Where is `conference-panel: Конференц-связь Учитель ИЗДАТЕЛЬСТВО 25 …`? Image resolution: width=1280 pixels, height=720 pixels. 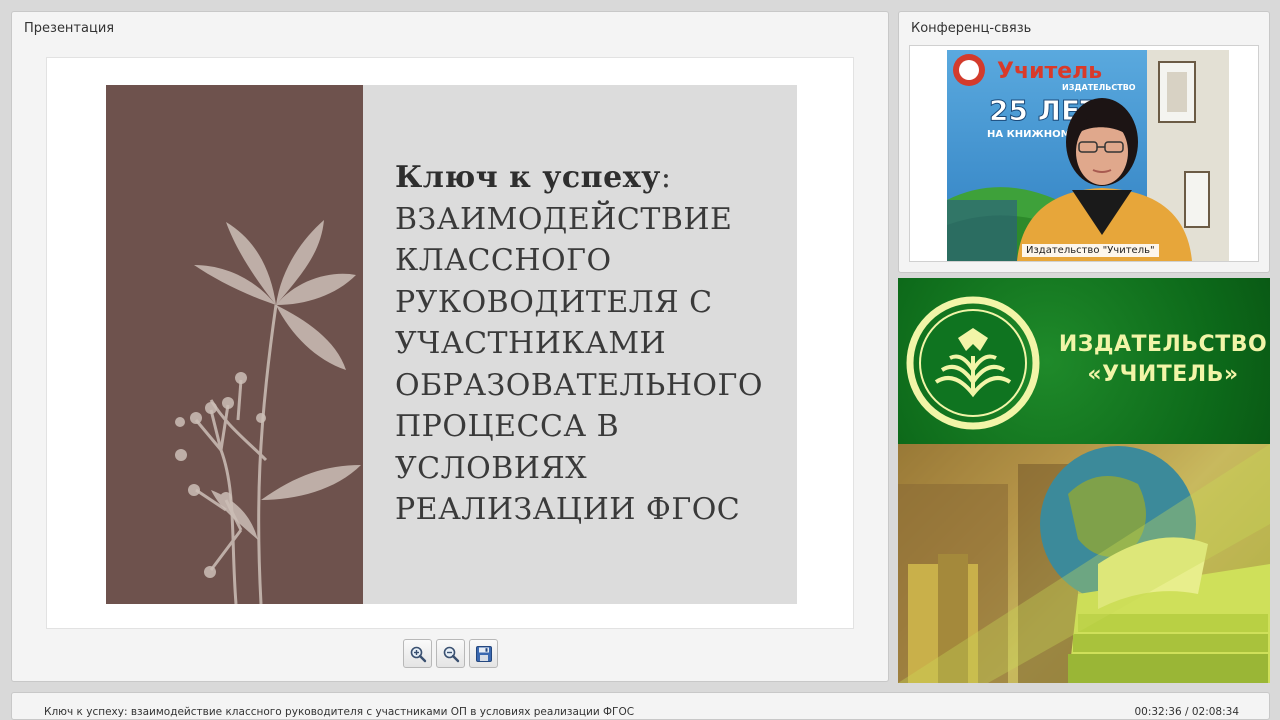 conference-panel: Конференц-связь Учитель ИЗДАТЕЛЬСТВО 25 … is located at coordinates (1084, 142).